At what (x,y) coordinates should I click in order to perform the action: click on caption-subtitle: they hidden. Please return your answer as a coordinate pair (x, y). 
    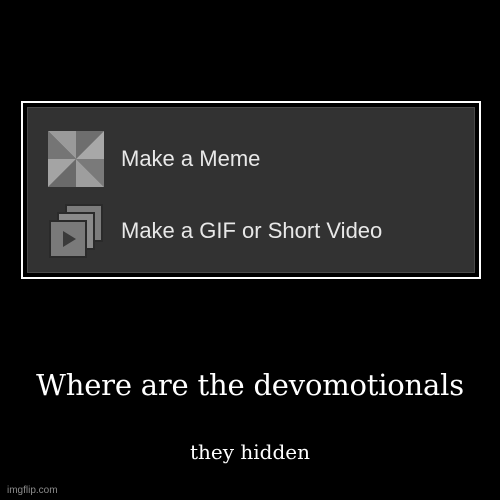
    Looking at the image, I should click on (249, 452).